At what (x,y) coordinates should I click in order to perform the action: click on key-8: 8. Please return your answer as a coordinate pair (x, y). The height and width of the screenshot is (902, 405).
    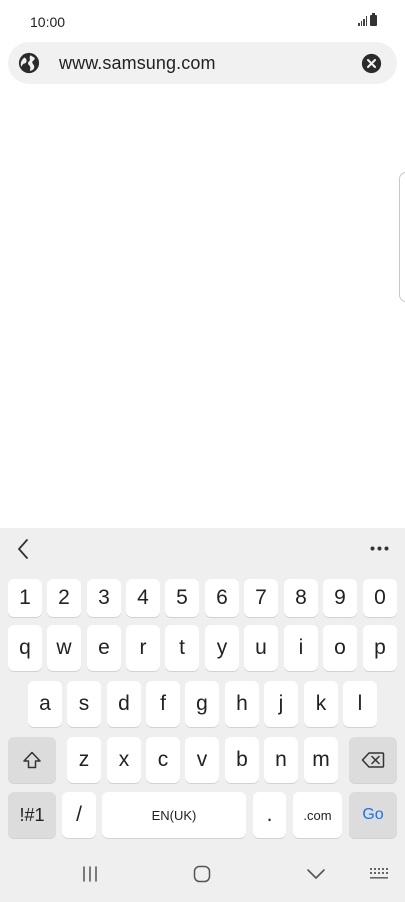
    Looking at the image, I should click on (301, 598).